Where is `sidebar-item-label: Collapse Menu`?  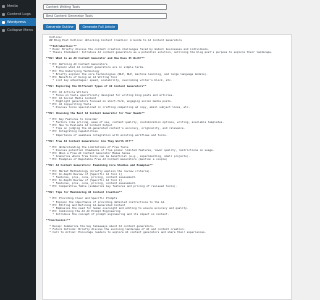
sidebar-item-label: Collapse Menu is located at coordinates (20, 30).